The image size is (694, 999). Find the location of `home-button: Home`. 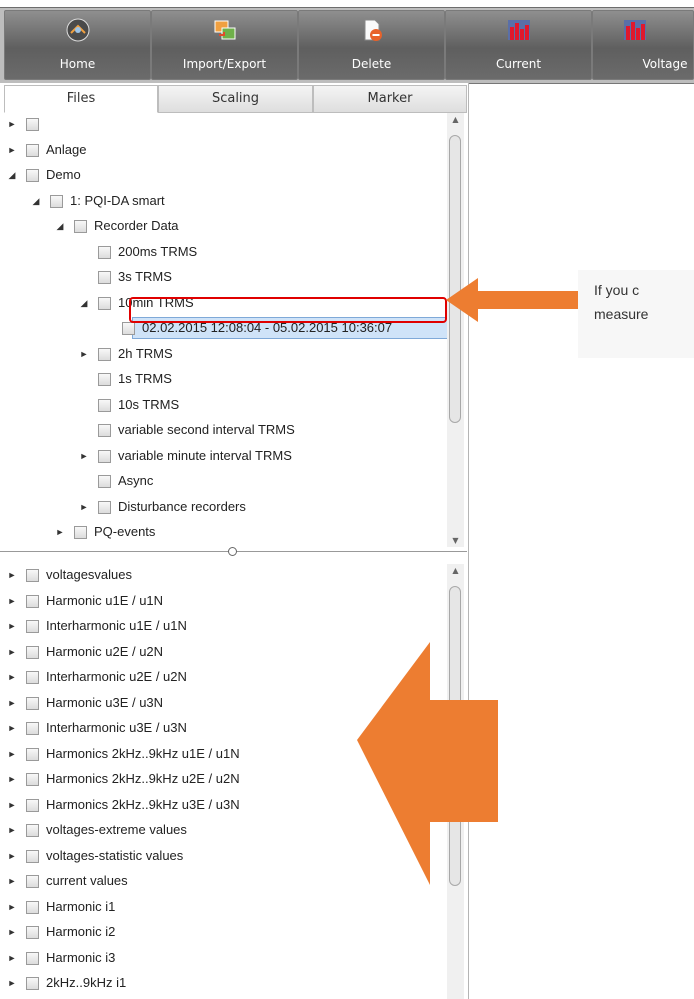

home-button: Home is located at coordinates (77, 45).